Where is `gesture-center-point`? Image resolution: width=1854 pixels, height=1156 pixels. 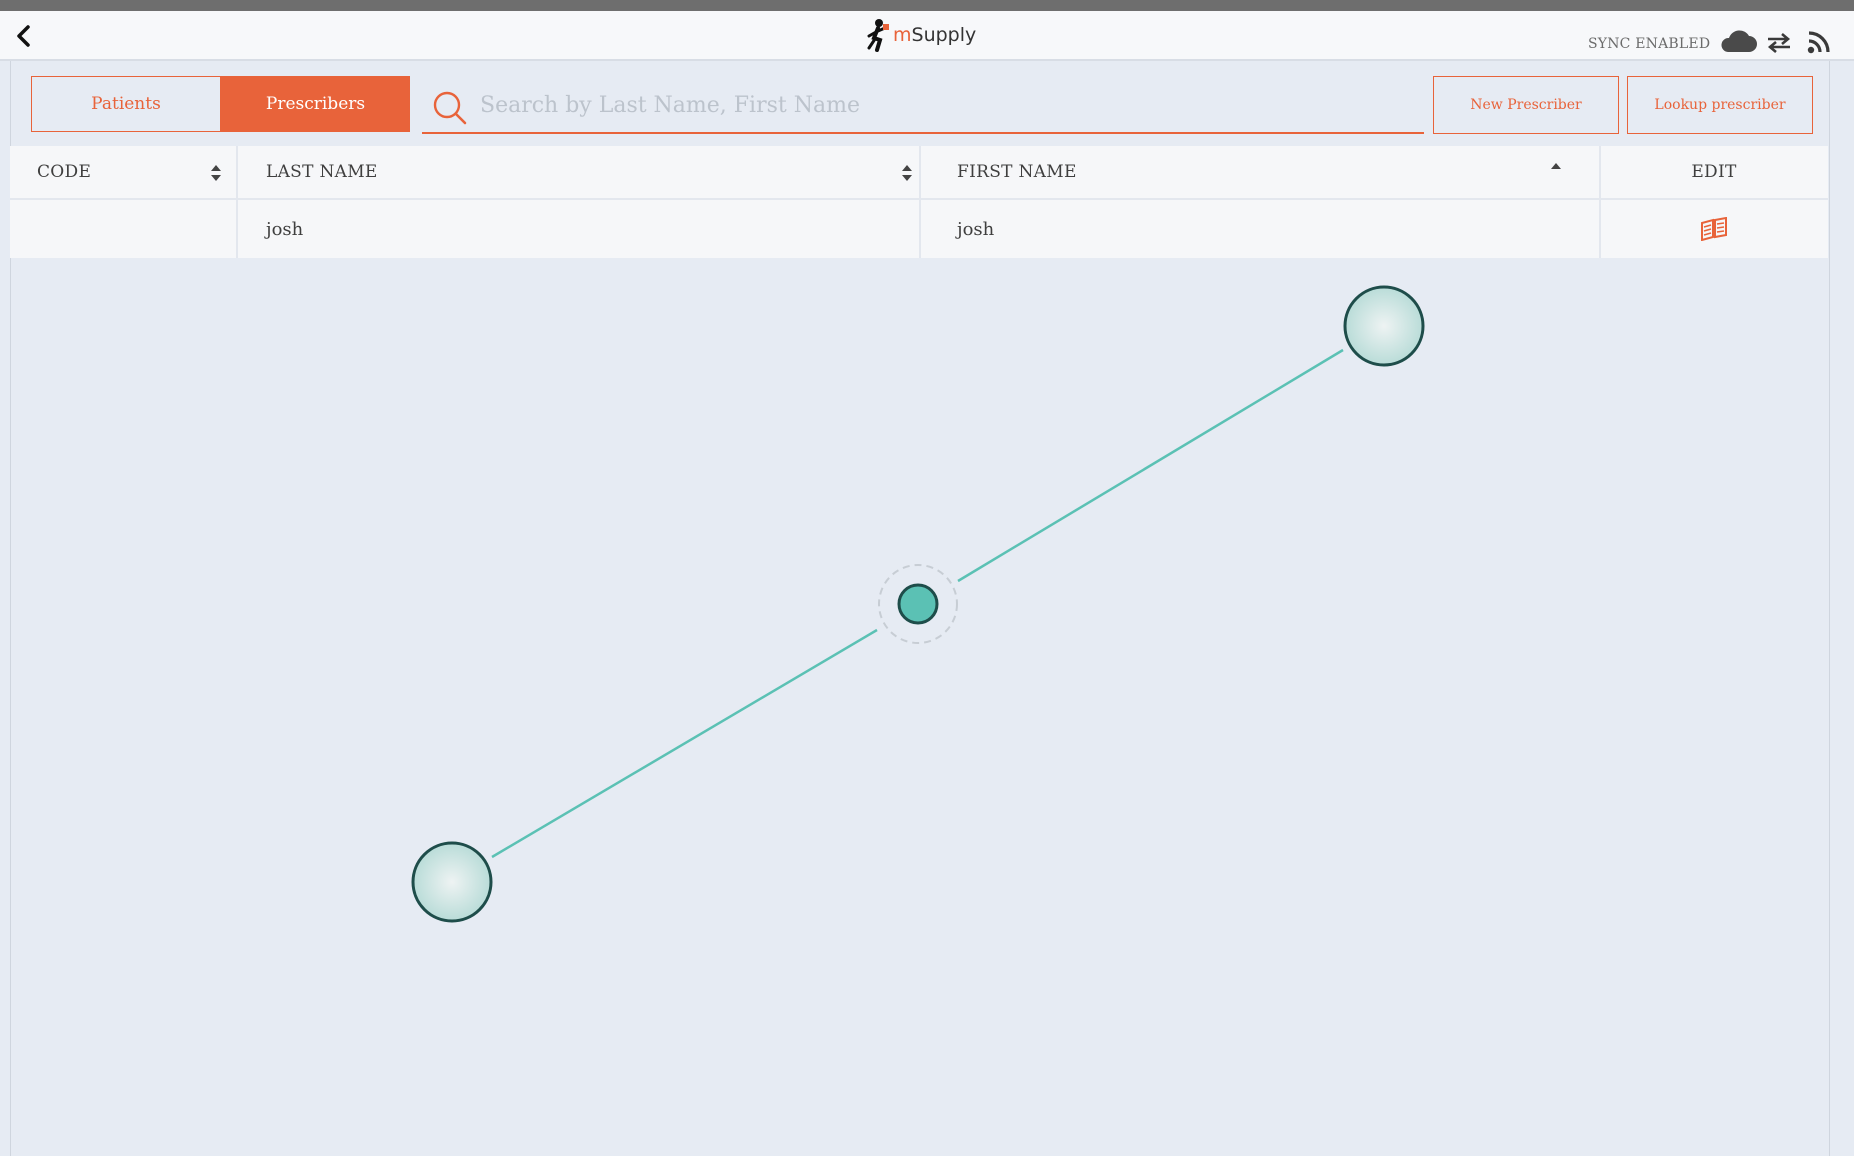 gesture-center-point is located at coordinates (918, 604).